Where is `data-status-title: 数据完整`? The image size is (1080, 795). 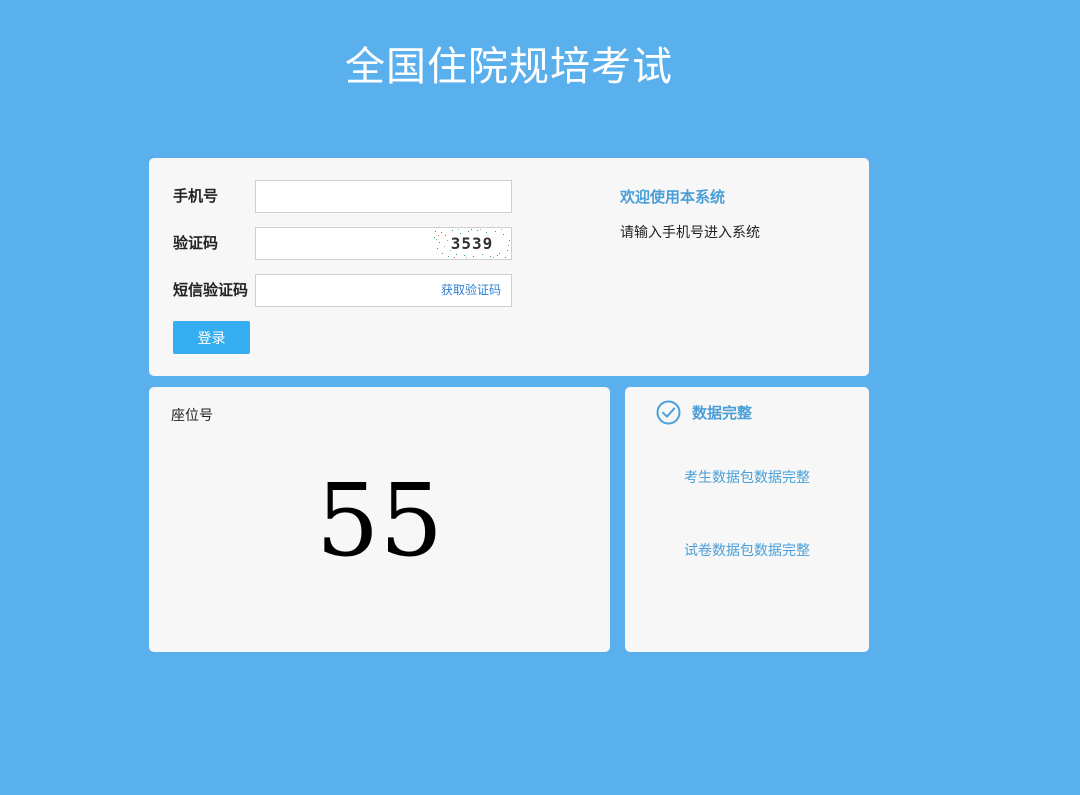
data-status-title: 数据完整 is located at coordinates (722, 413).